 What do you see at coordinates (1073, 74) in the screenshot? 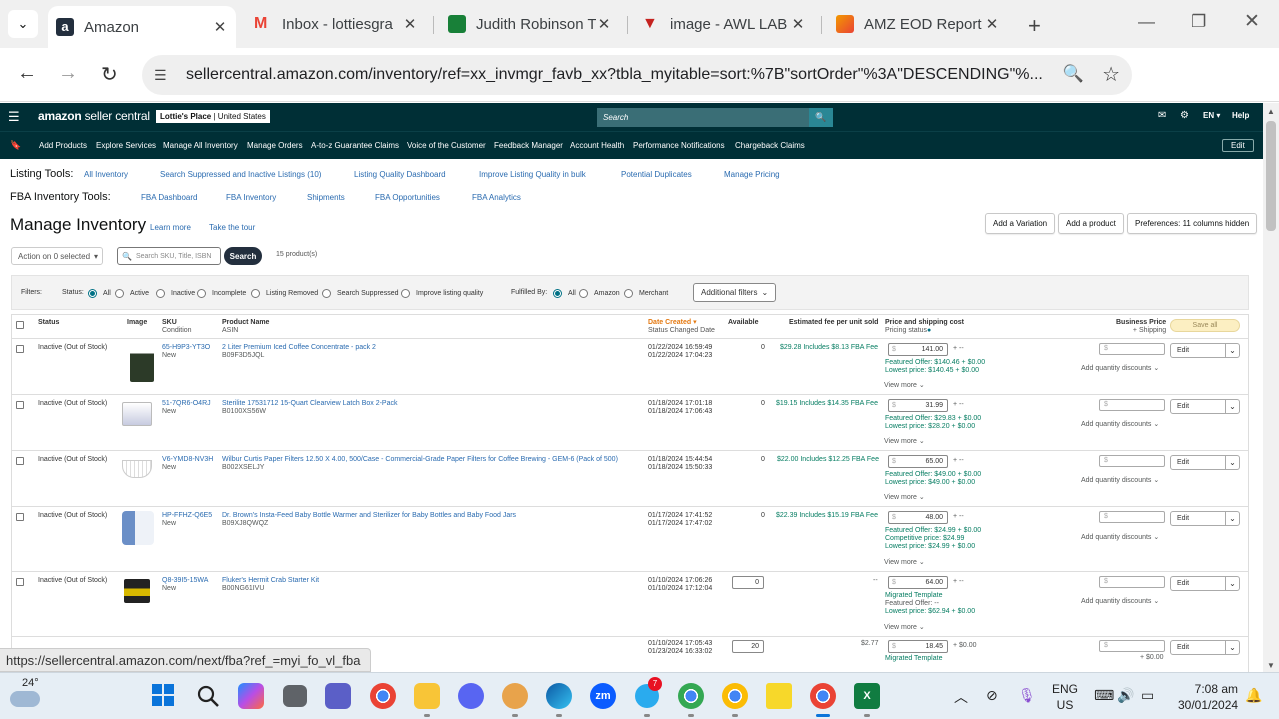
I see `zoom-icon: 🔍` at bounding box center [1073, 74].